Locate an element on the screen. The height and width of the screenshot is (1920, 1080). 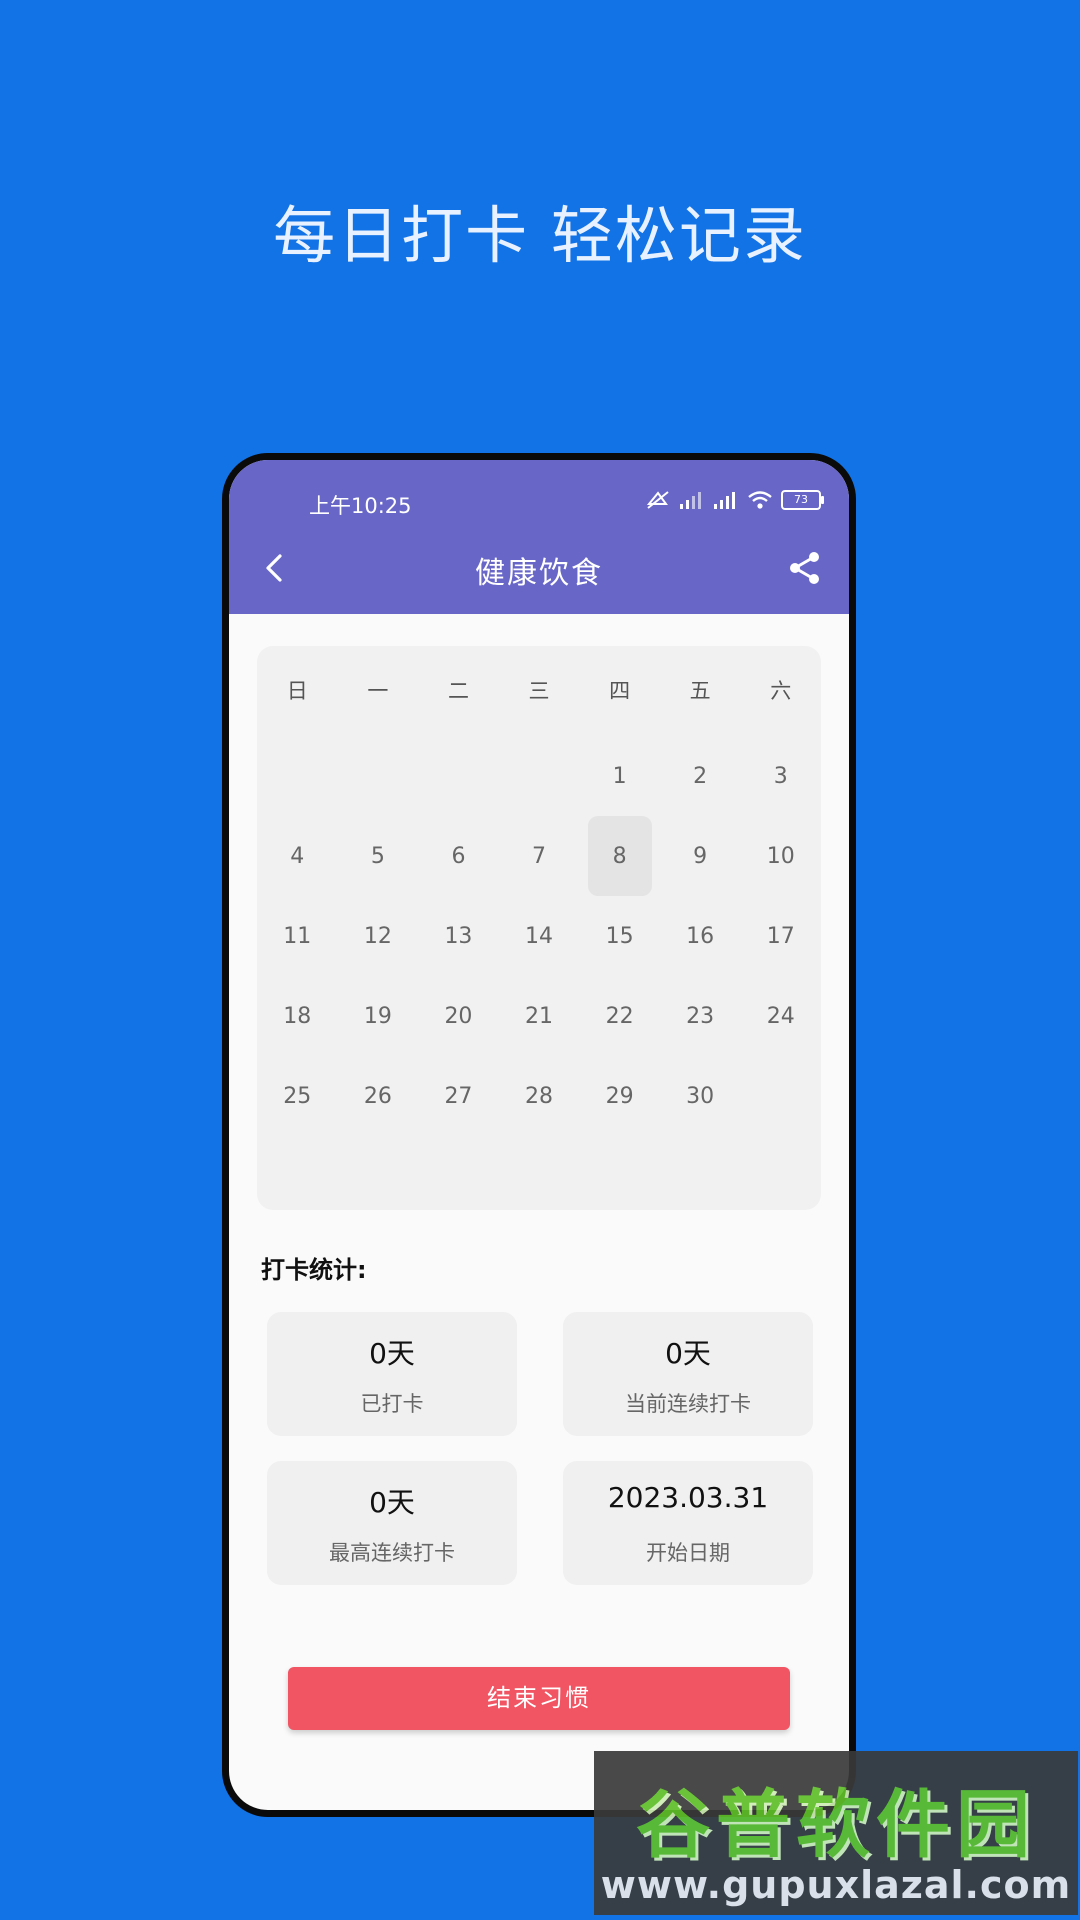
watermark-url: www.gupuxlazal.com is located at coordinates (836, 1885).